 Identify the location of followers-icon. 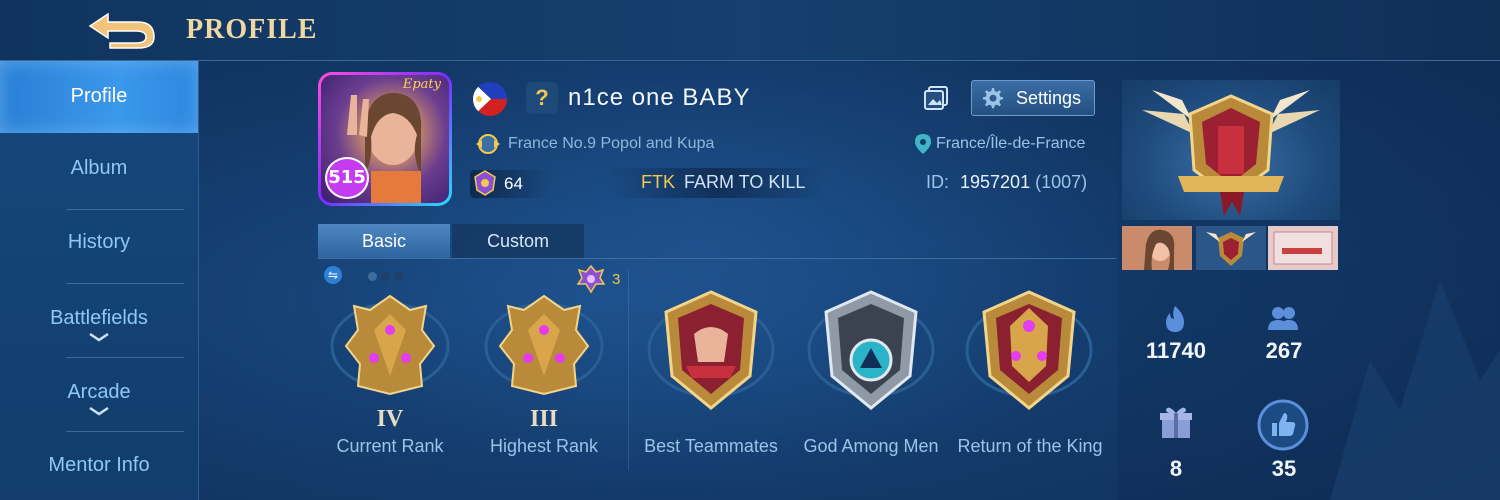
(1283, 318).